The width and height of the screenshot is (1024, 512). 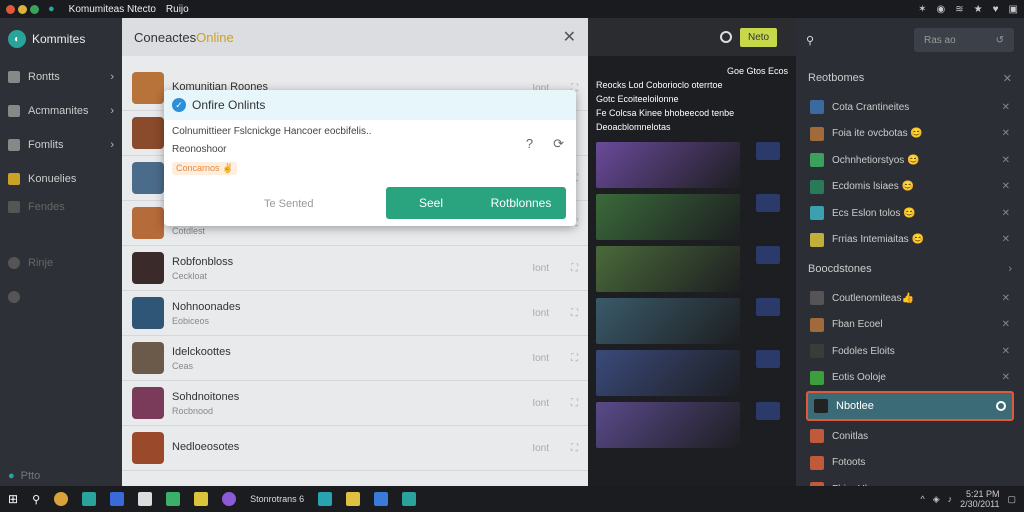 What do you see at coordinates (910, 269) in the screenshot?
I see `section-header-2: Boocdstones ›` at bounding box center [910, 269].